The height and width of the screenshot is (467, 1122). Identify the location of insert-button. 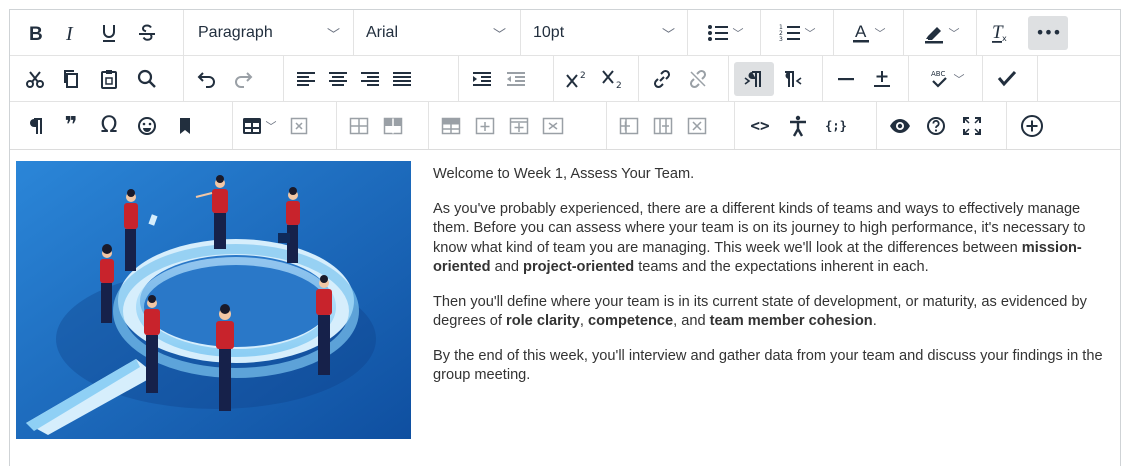
(882, 79).